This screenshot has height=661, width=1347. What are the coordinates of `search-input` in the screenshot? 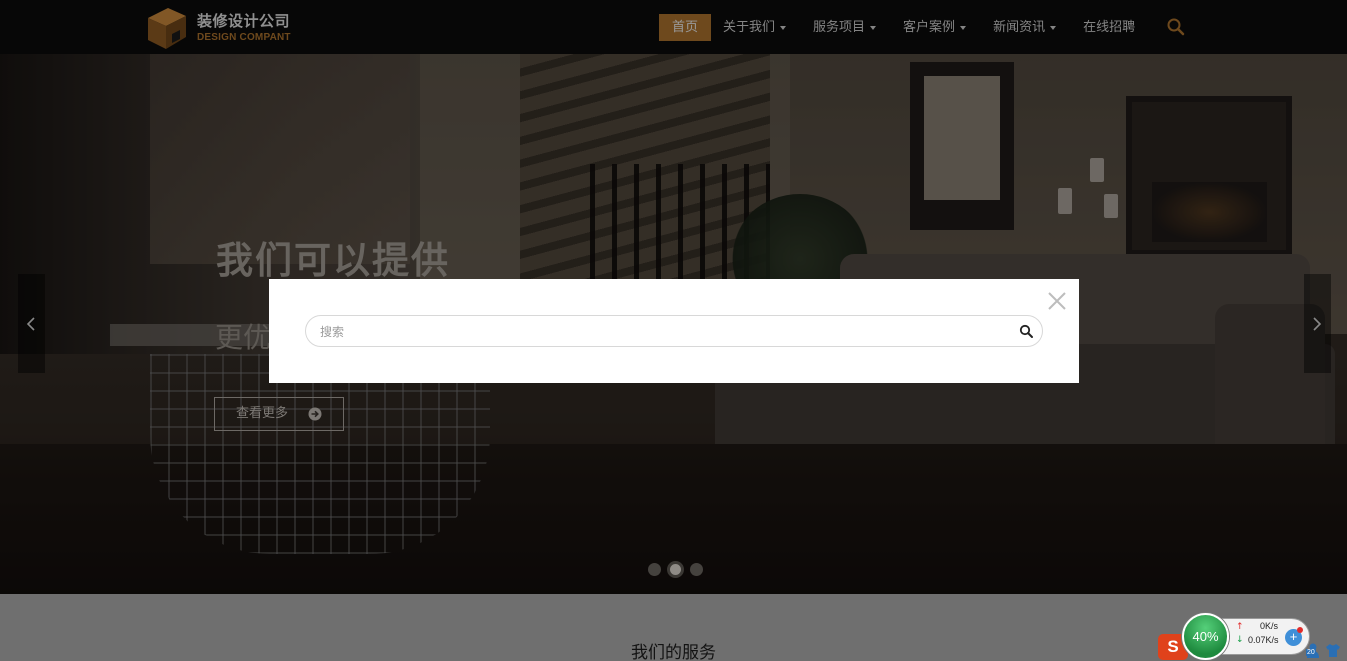 It's located at (660, 332).